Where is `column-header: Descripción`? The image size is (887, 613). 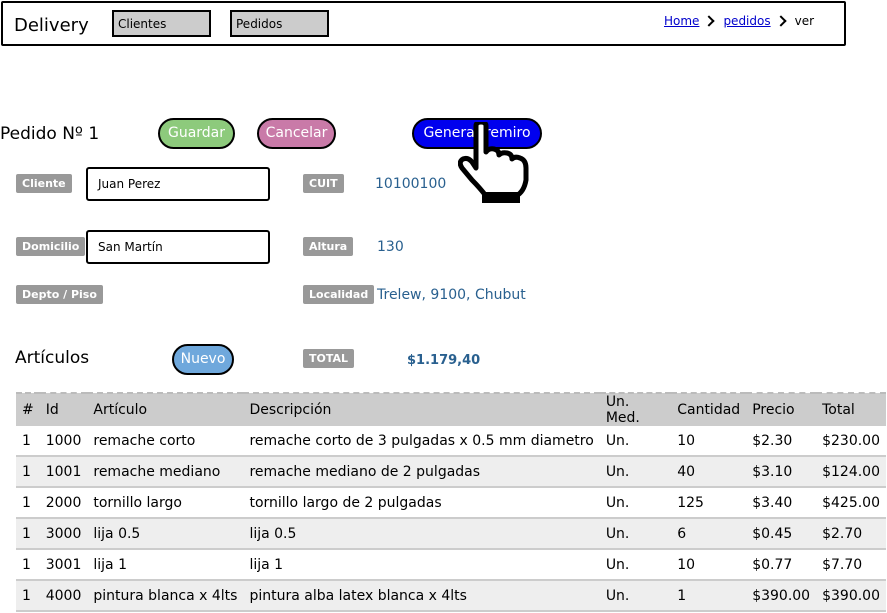 column-header: Descripción is located at coordinates (421, 409).